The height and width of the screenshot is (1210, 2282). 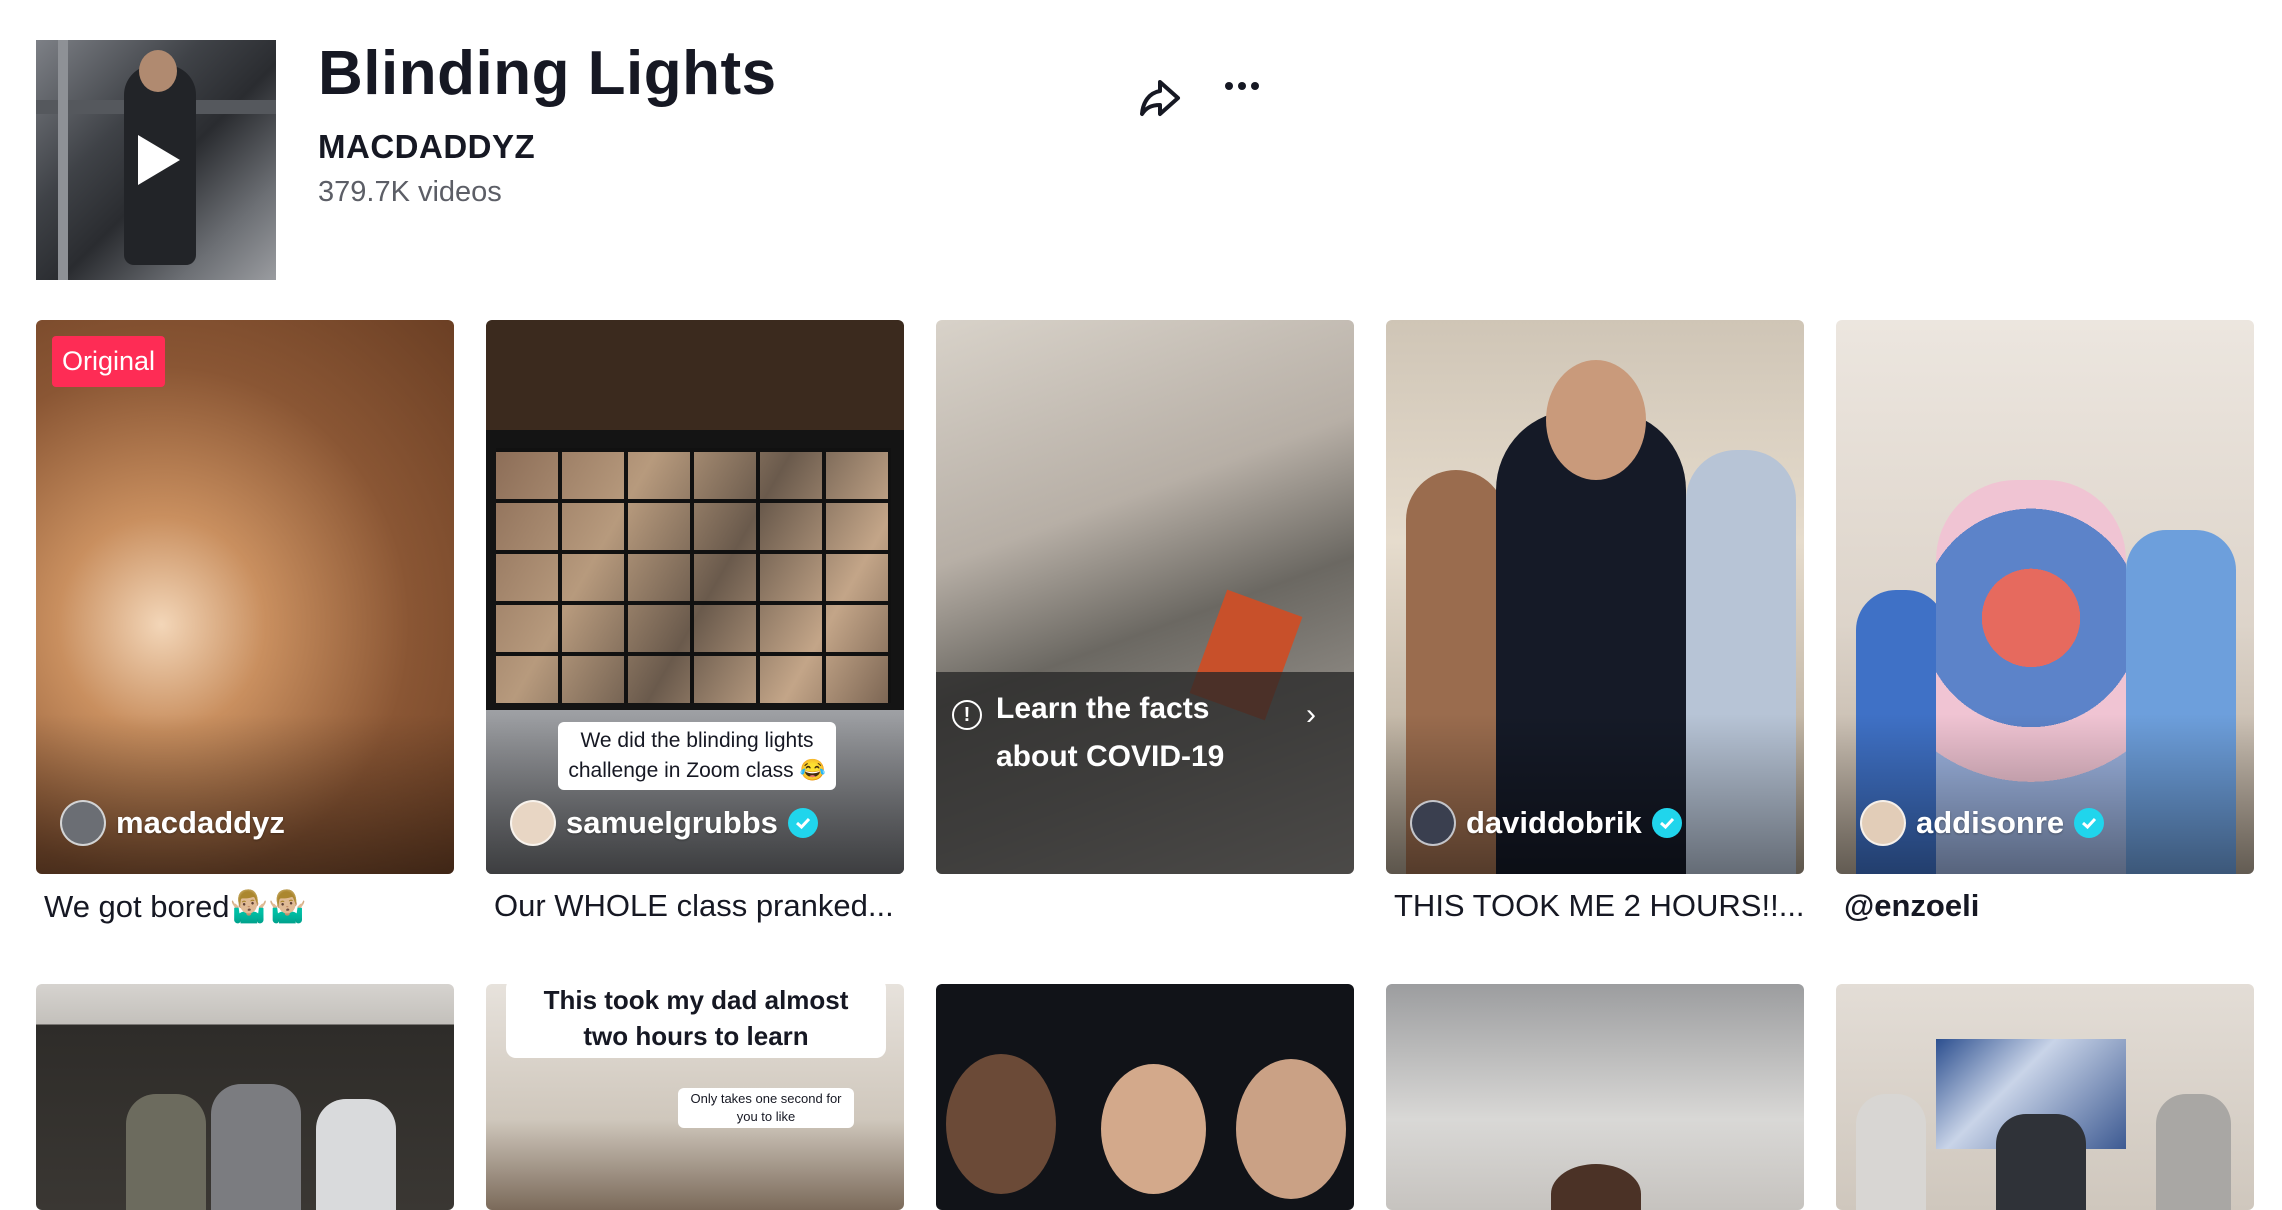 What do you see at coordinates (1110, 756) in the screenshot?
I see `covid-line: about COVID-19` at bounding box center [1110, 756].